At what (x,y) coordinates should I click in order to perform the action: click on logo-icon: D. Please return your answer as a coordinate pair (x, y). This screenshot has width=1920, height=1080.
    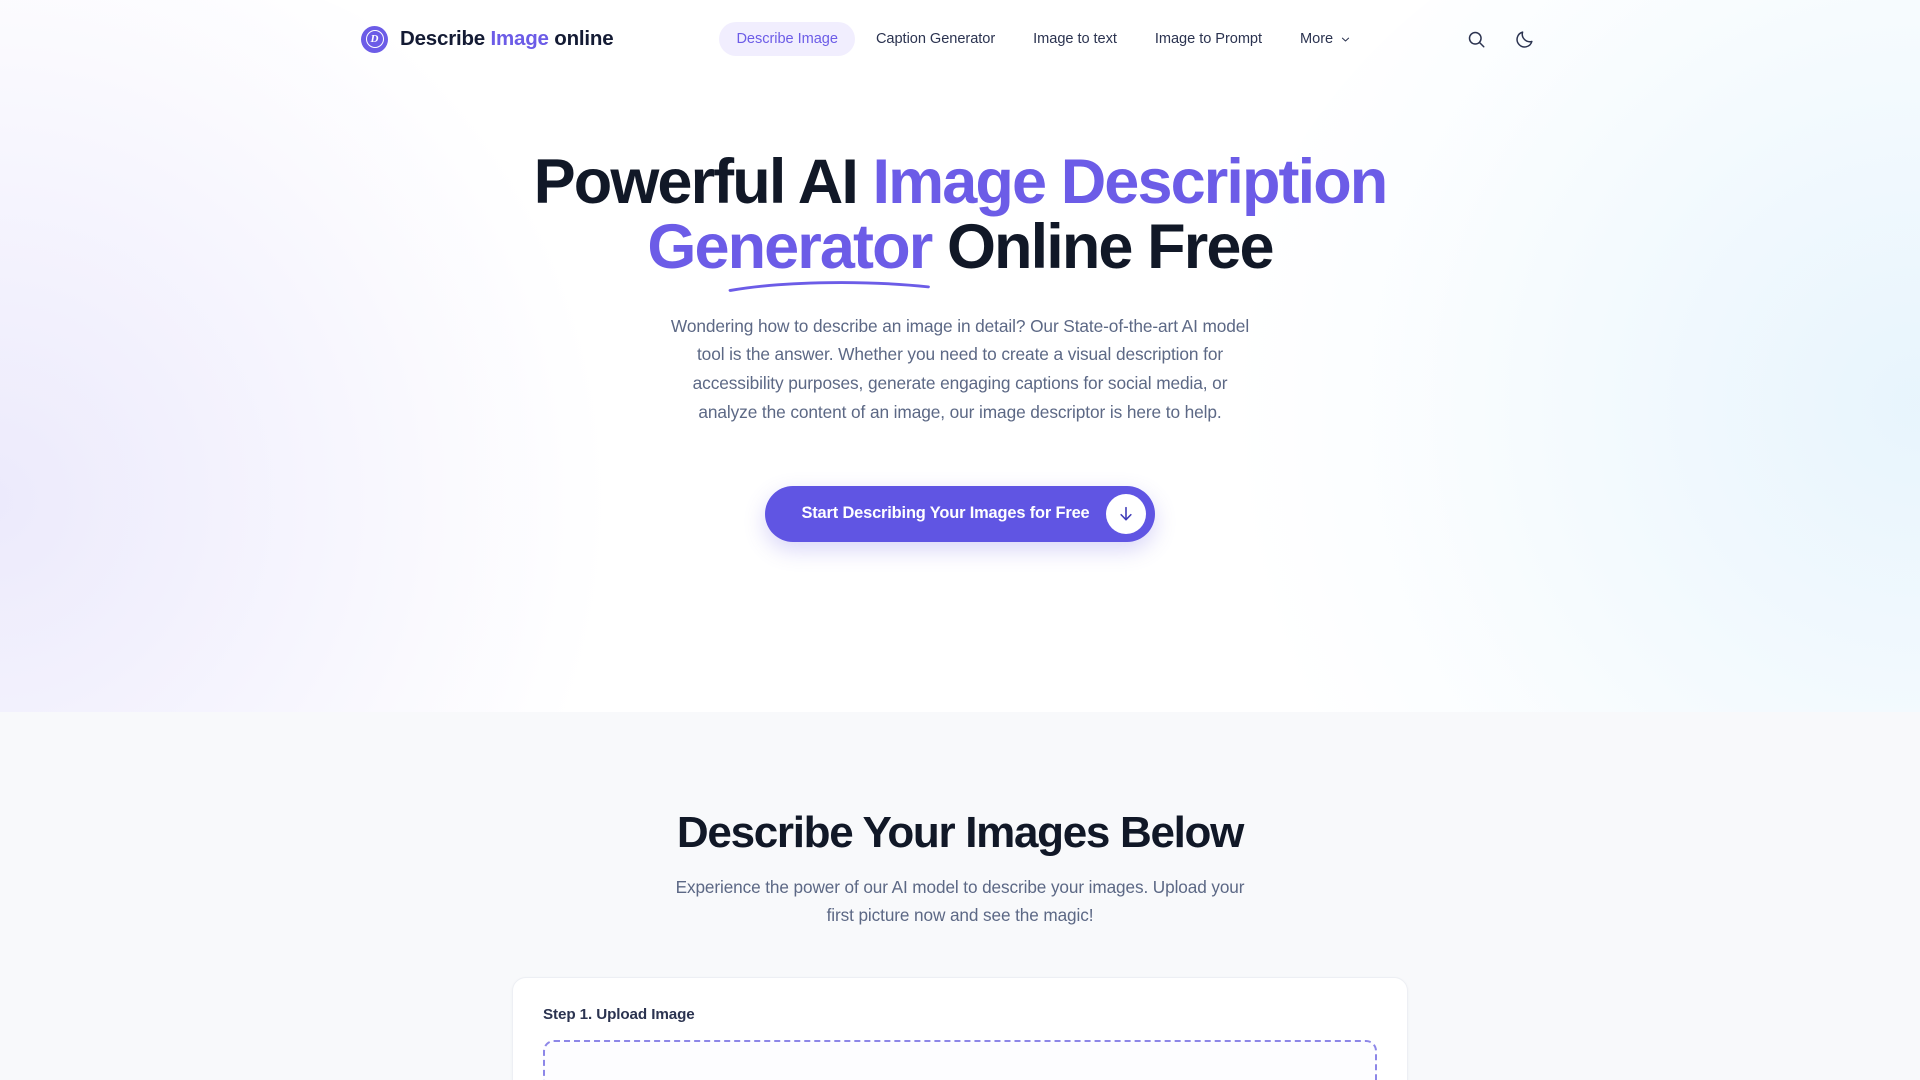
    Looking at the image, I should click on (374, 39).